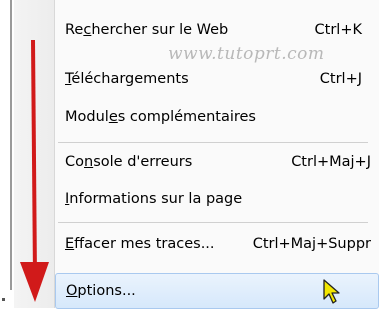 This screenshot has height=309, width=379. What do you see at coordinates (147, 30) in the screenshot?
I see `menu-item-label: Rechercher sur le Web` at bounding box center [147, 30].